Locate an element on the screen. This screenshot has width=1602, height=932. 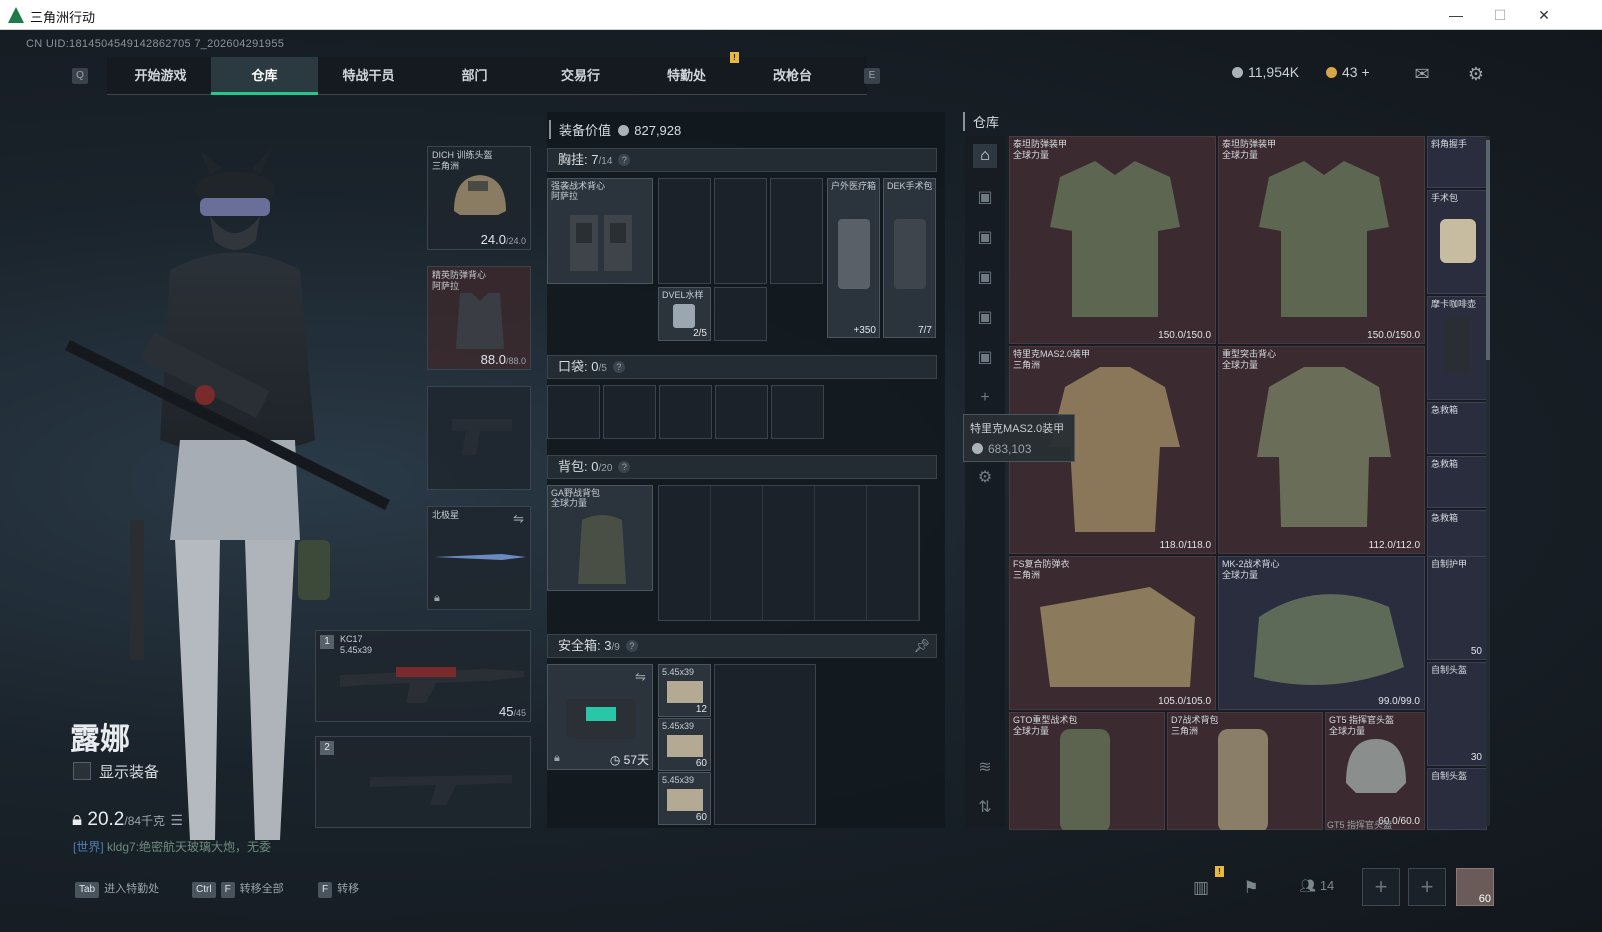
warehouse-small-item: 自制头盔 30 is located at coordinates (1457, 714).